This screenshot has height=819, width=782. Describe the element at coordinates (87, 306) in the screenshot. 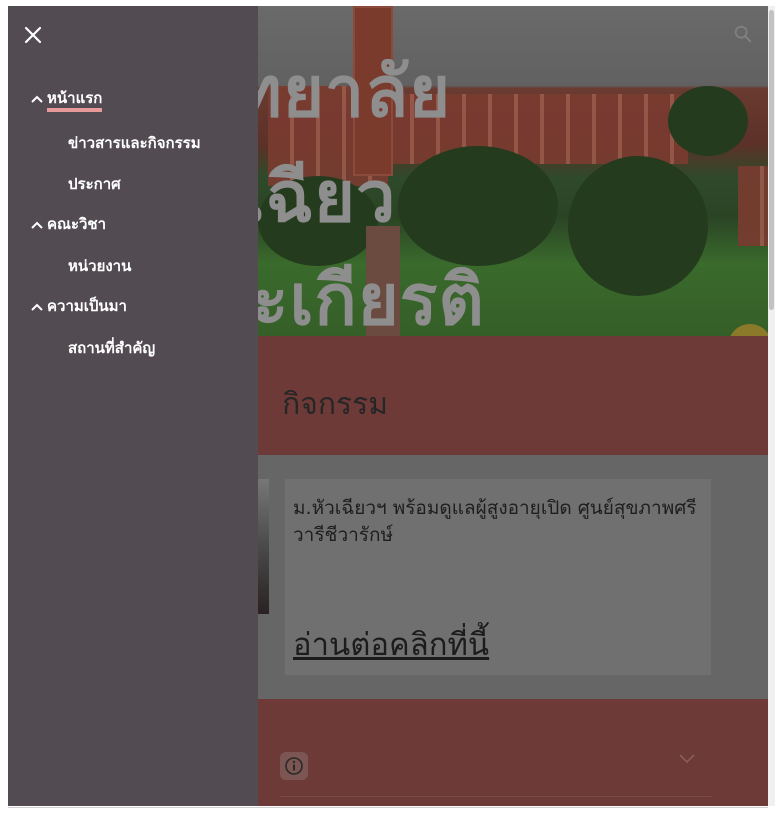

I see `nav-item-label: ความเป็นมา` at that location.